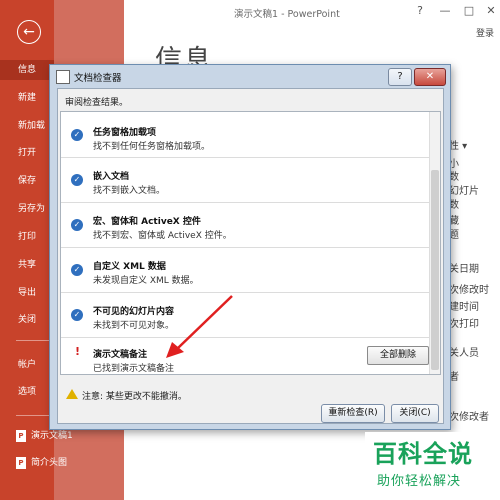 This screenshot has height=500, width=500. I want to click on watermark-logo: 百科全说 助你轻松解决, so click(430, 463).